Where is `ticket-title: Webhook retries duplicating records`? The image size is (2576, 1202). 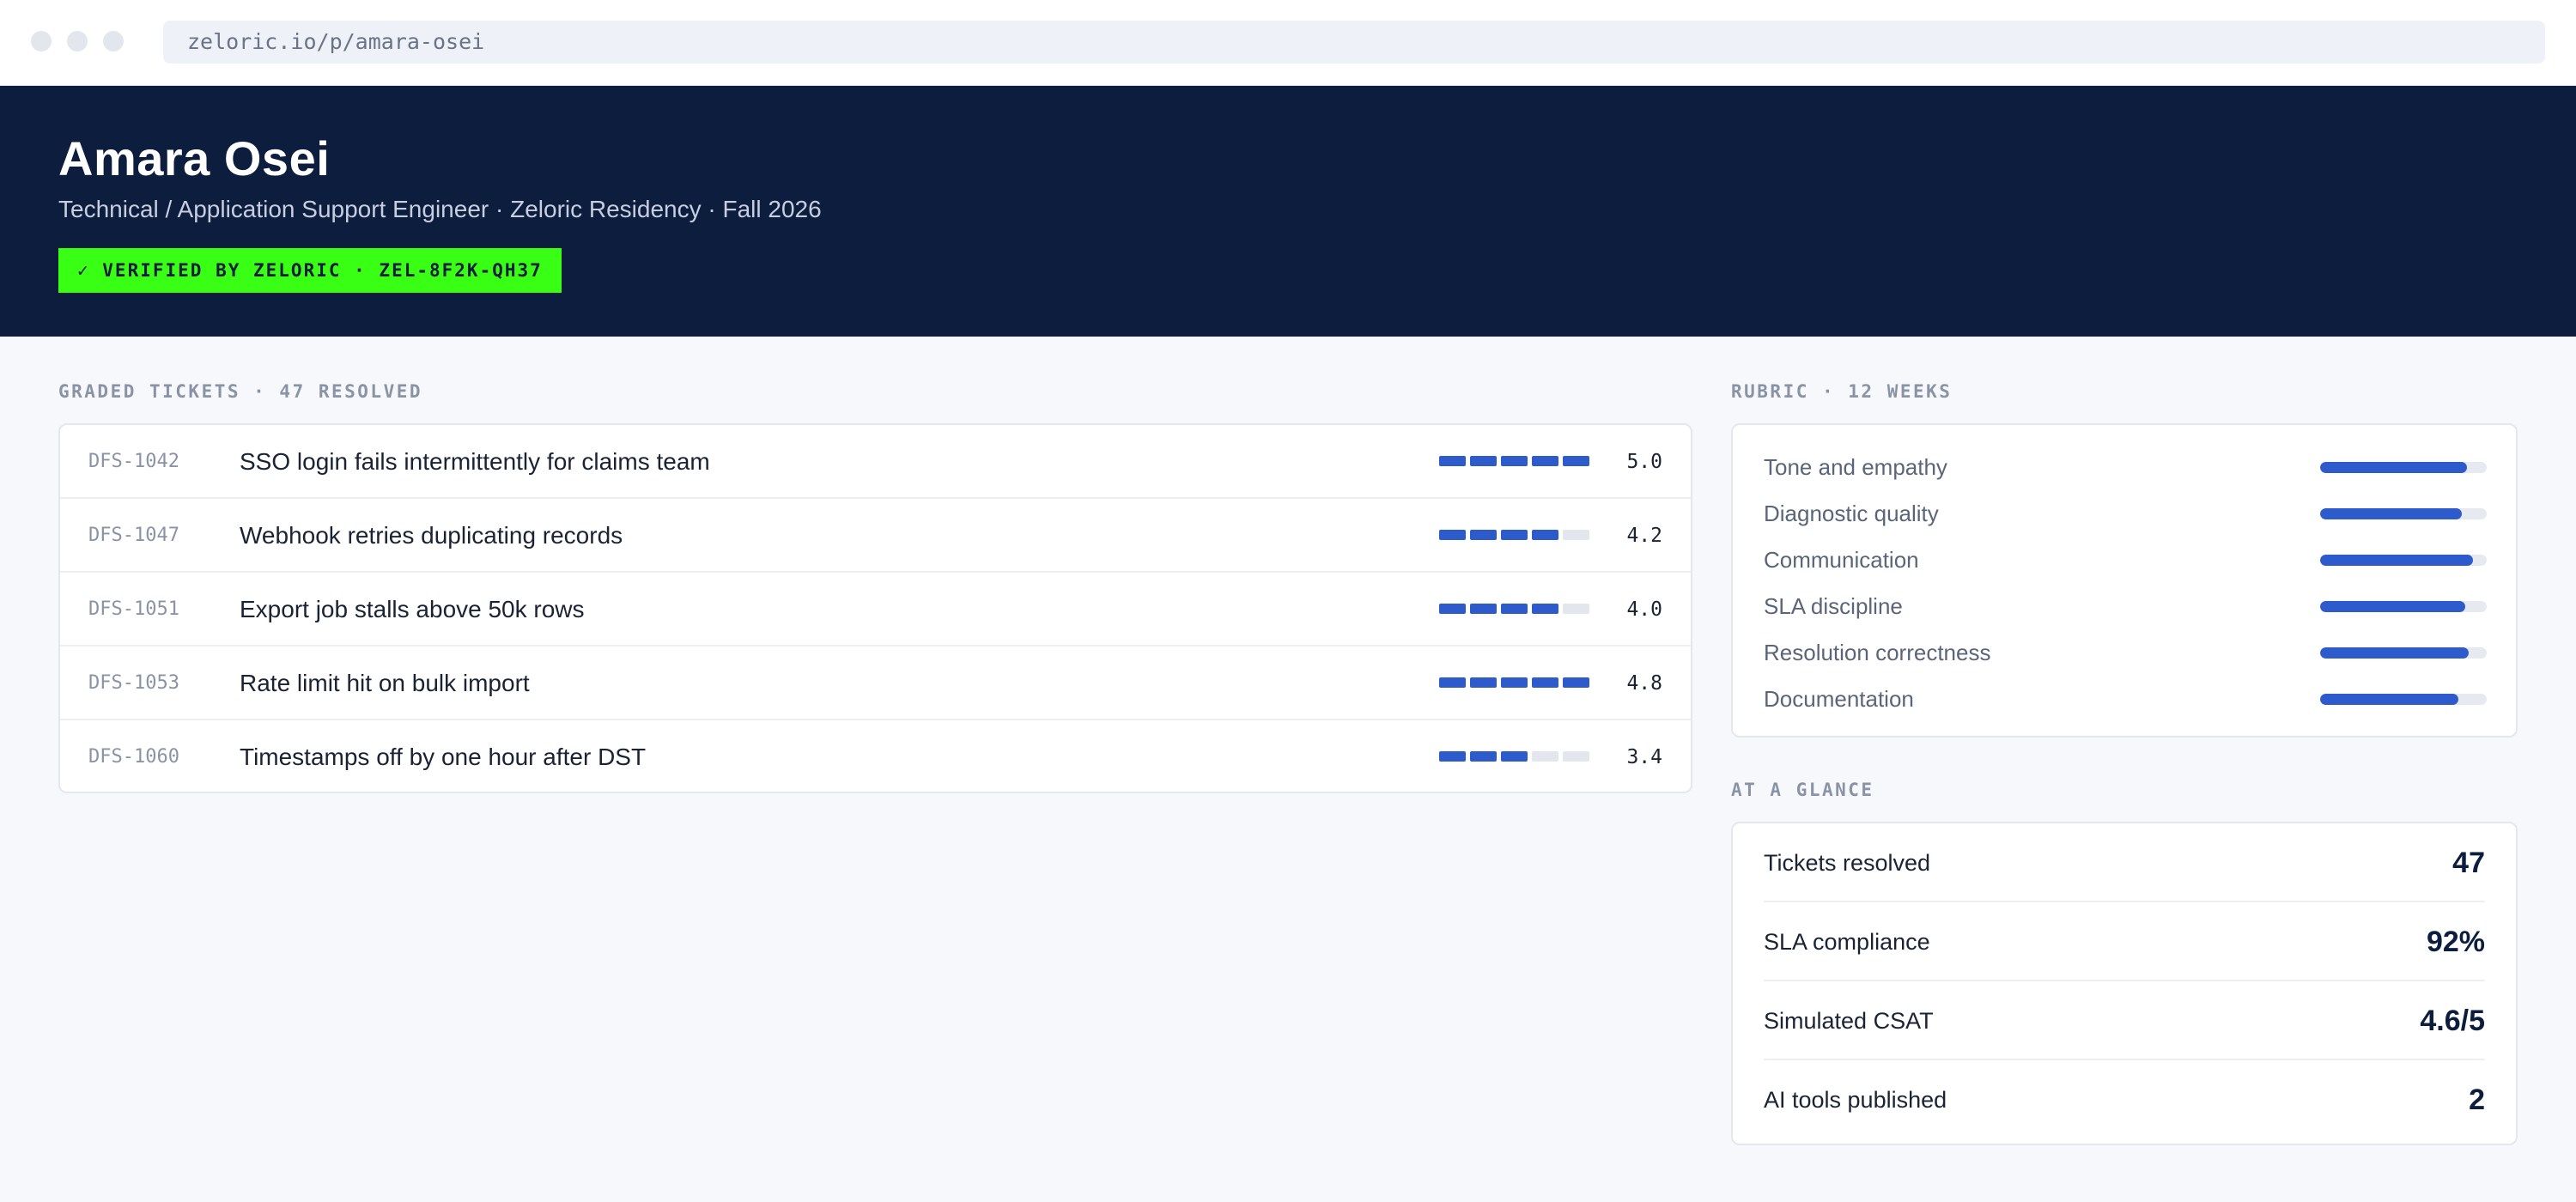
ticket-title: Webhook retries duplicating records is located at coordinates (431, 535).